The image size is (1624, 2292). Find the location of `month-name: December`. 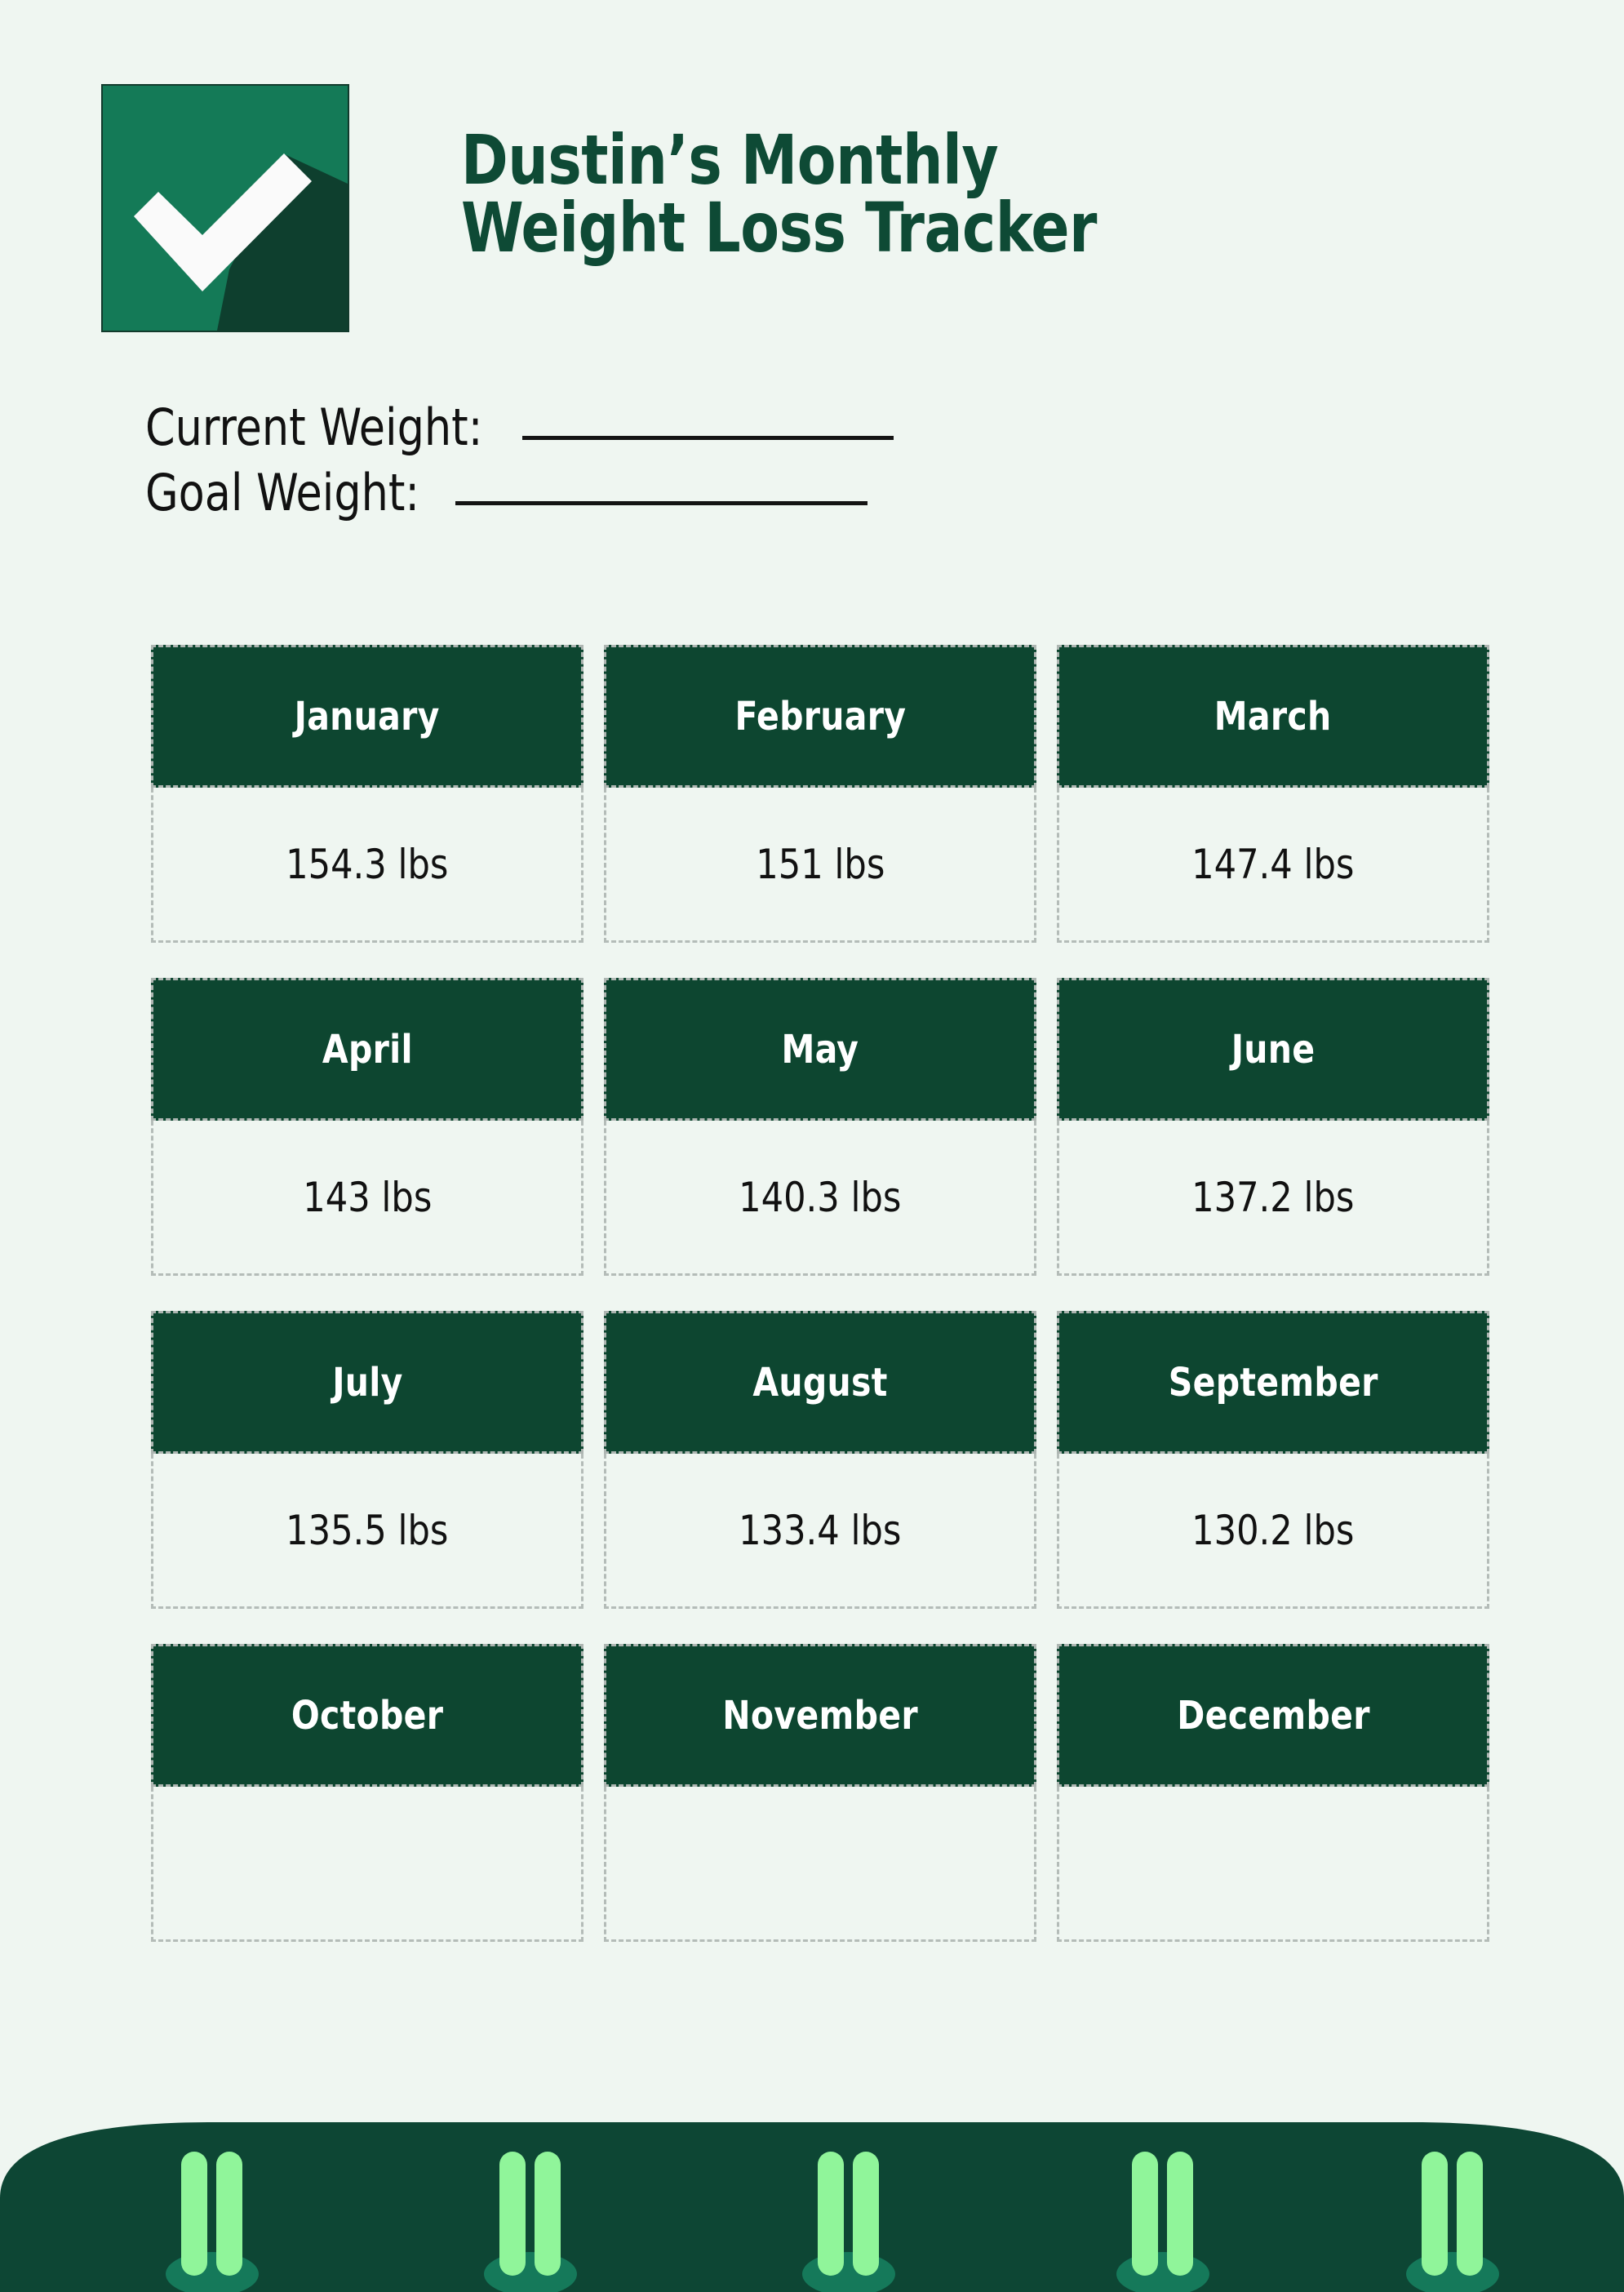

month-name: December is located at coordinates (1273, 1715).